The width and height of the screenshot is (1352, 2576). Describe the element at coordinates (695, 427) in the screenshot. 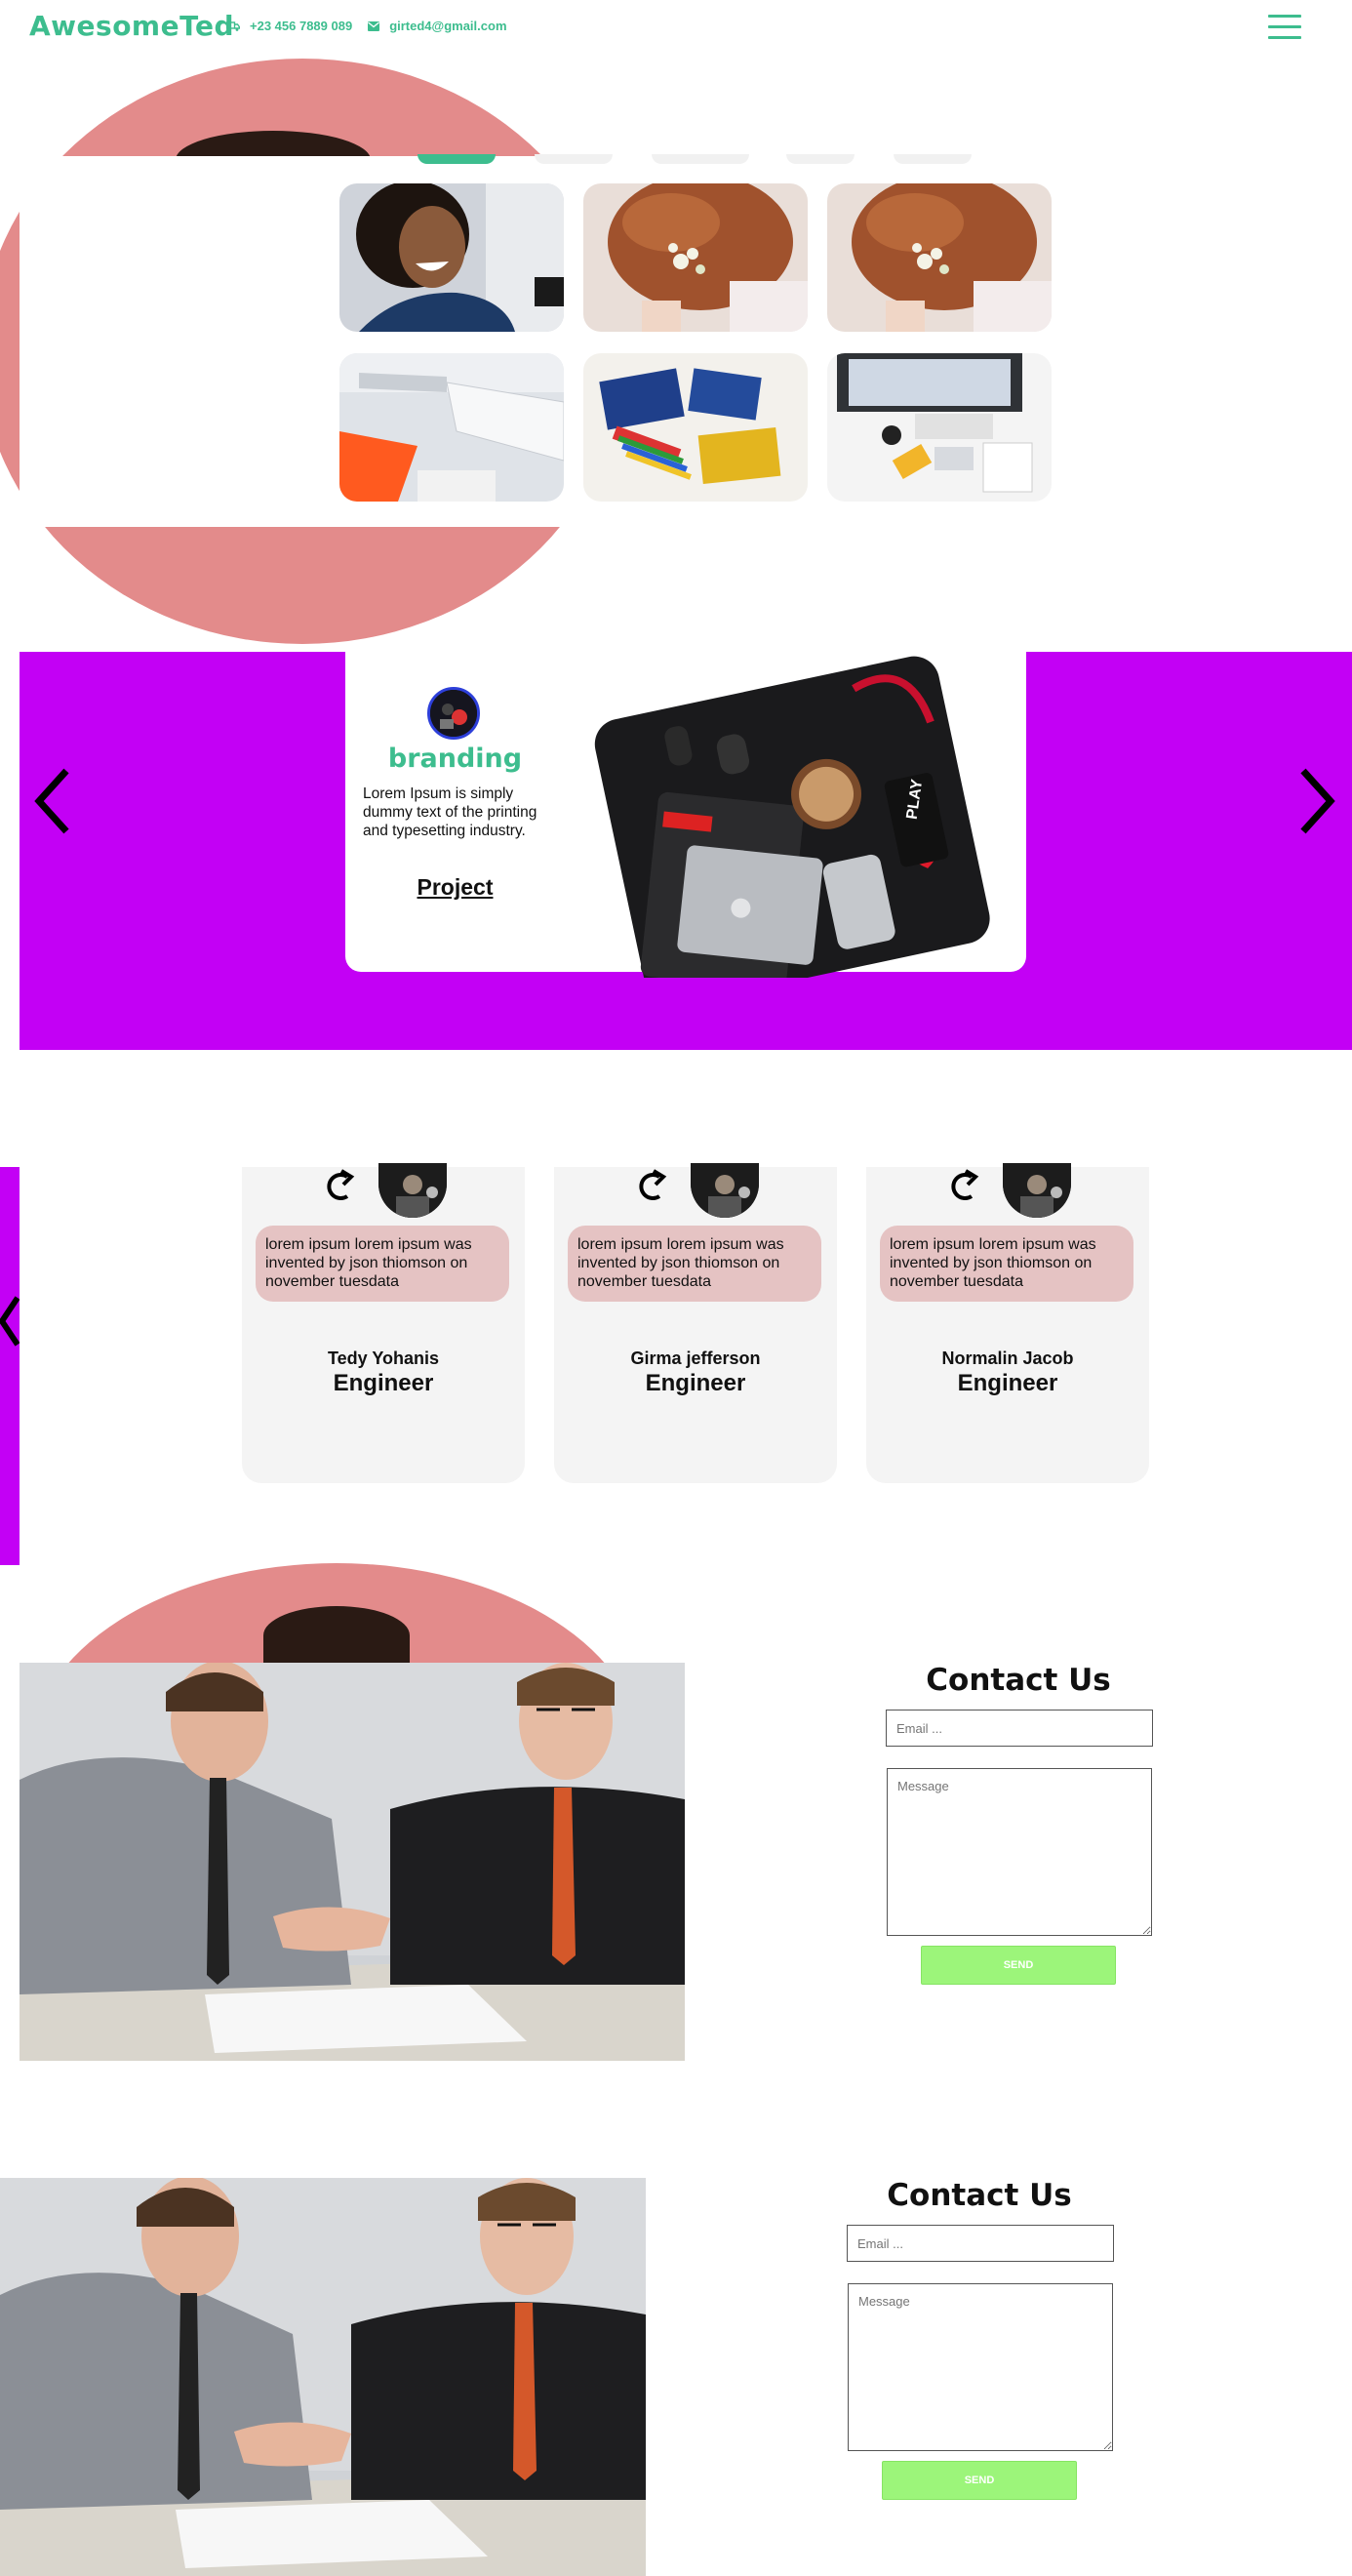

I see `gallery-image-arduino-boards` at that location.